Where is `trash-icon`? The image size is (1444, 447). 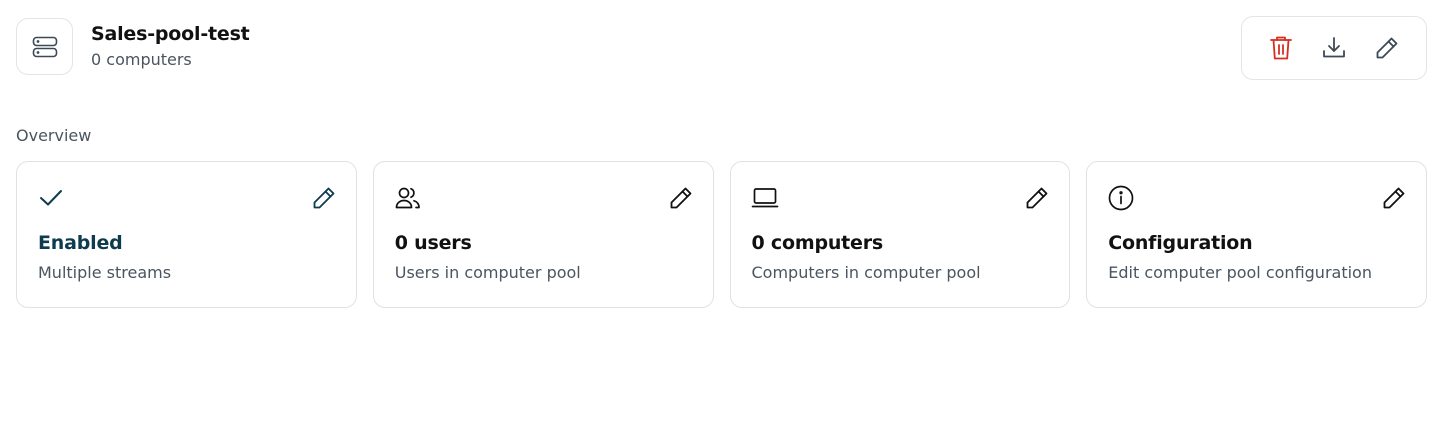
trash-icon is located at coordinates (1281, 48).